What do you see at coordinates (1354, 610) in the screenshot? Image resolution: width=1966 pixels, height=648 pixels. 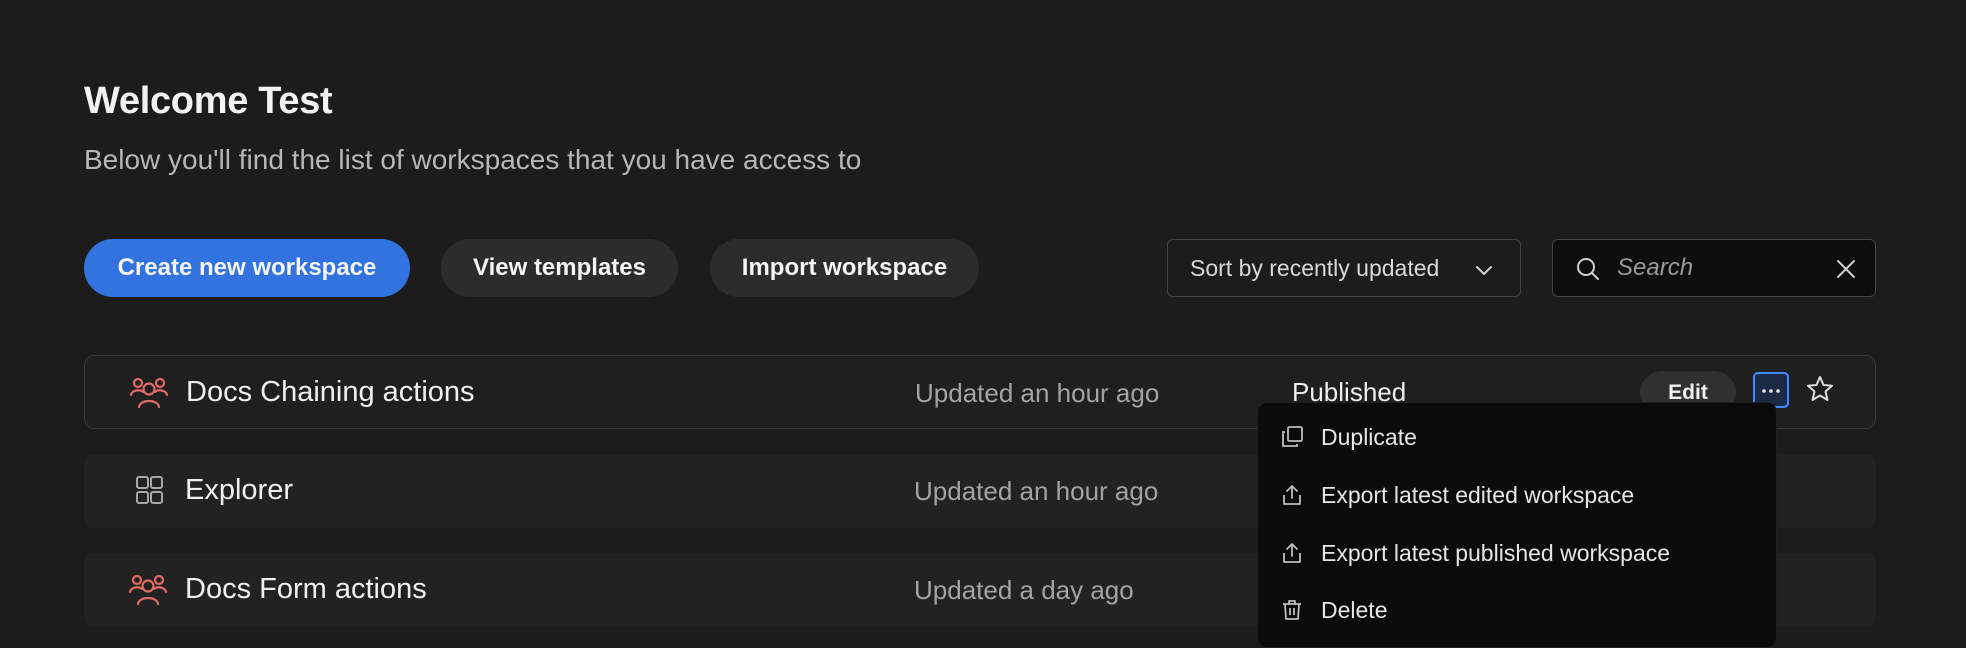 I see `menu-item-label: Delete` at bounding box center [1354, 610].